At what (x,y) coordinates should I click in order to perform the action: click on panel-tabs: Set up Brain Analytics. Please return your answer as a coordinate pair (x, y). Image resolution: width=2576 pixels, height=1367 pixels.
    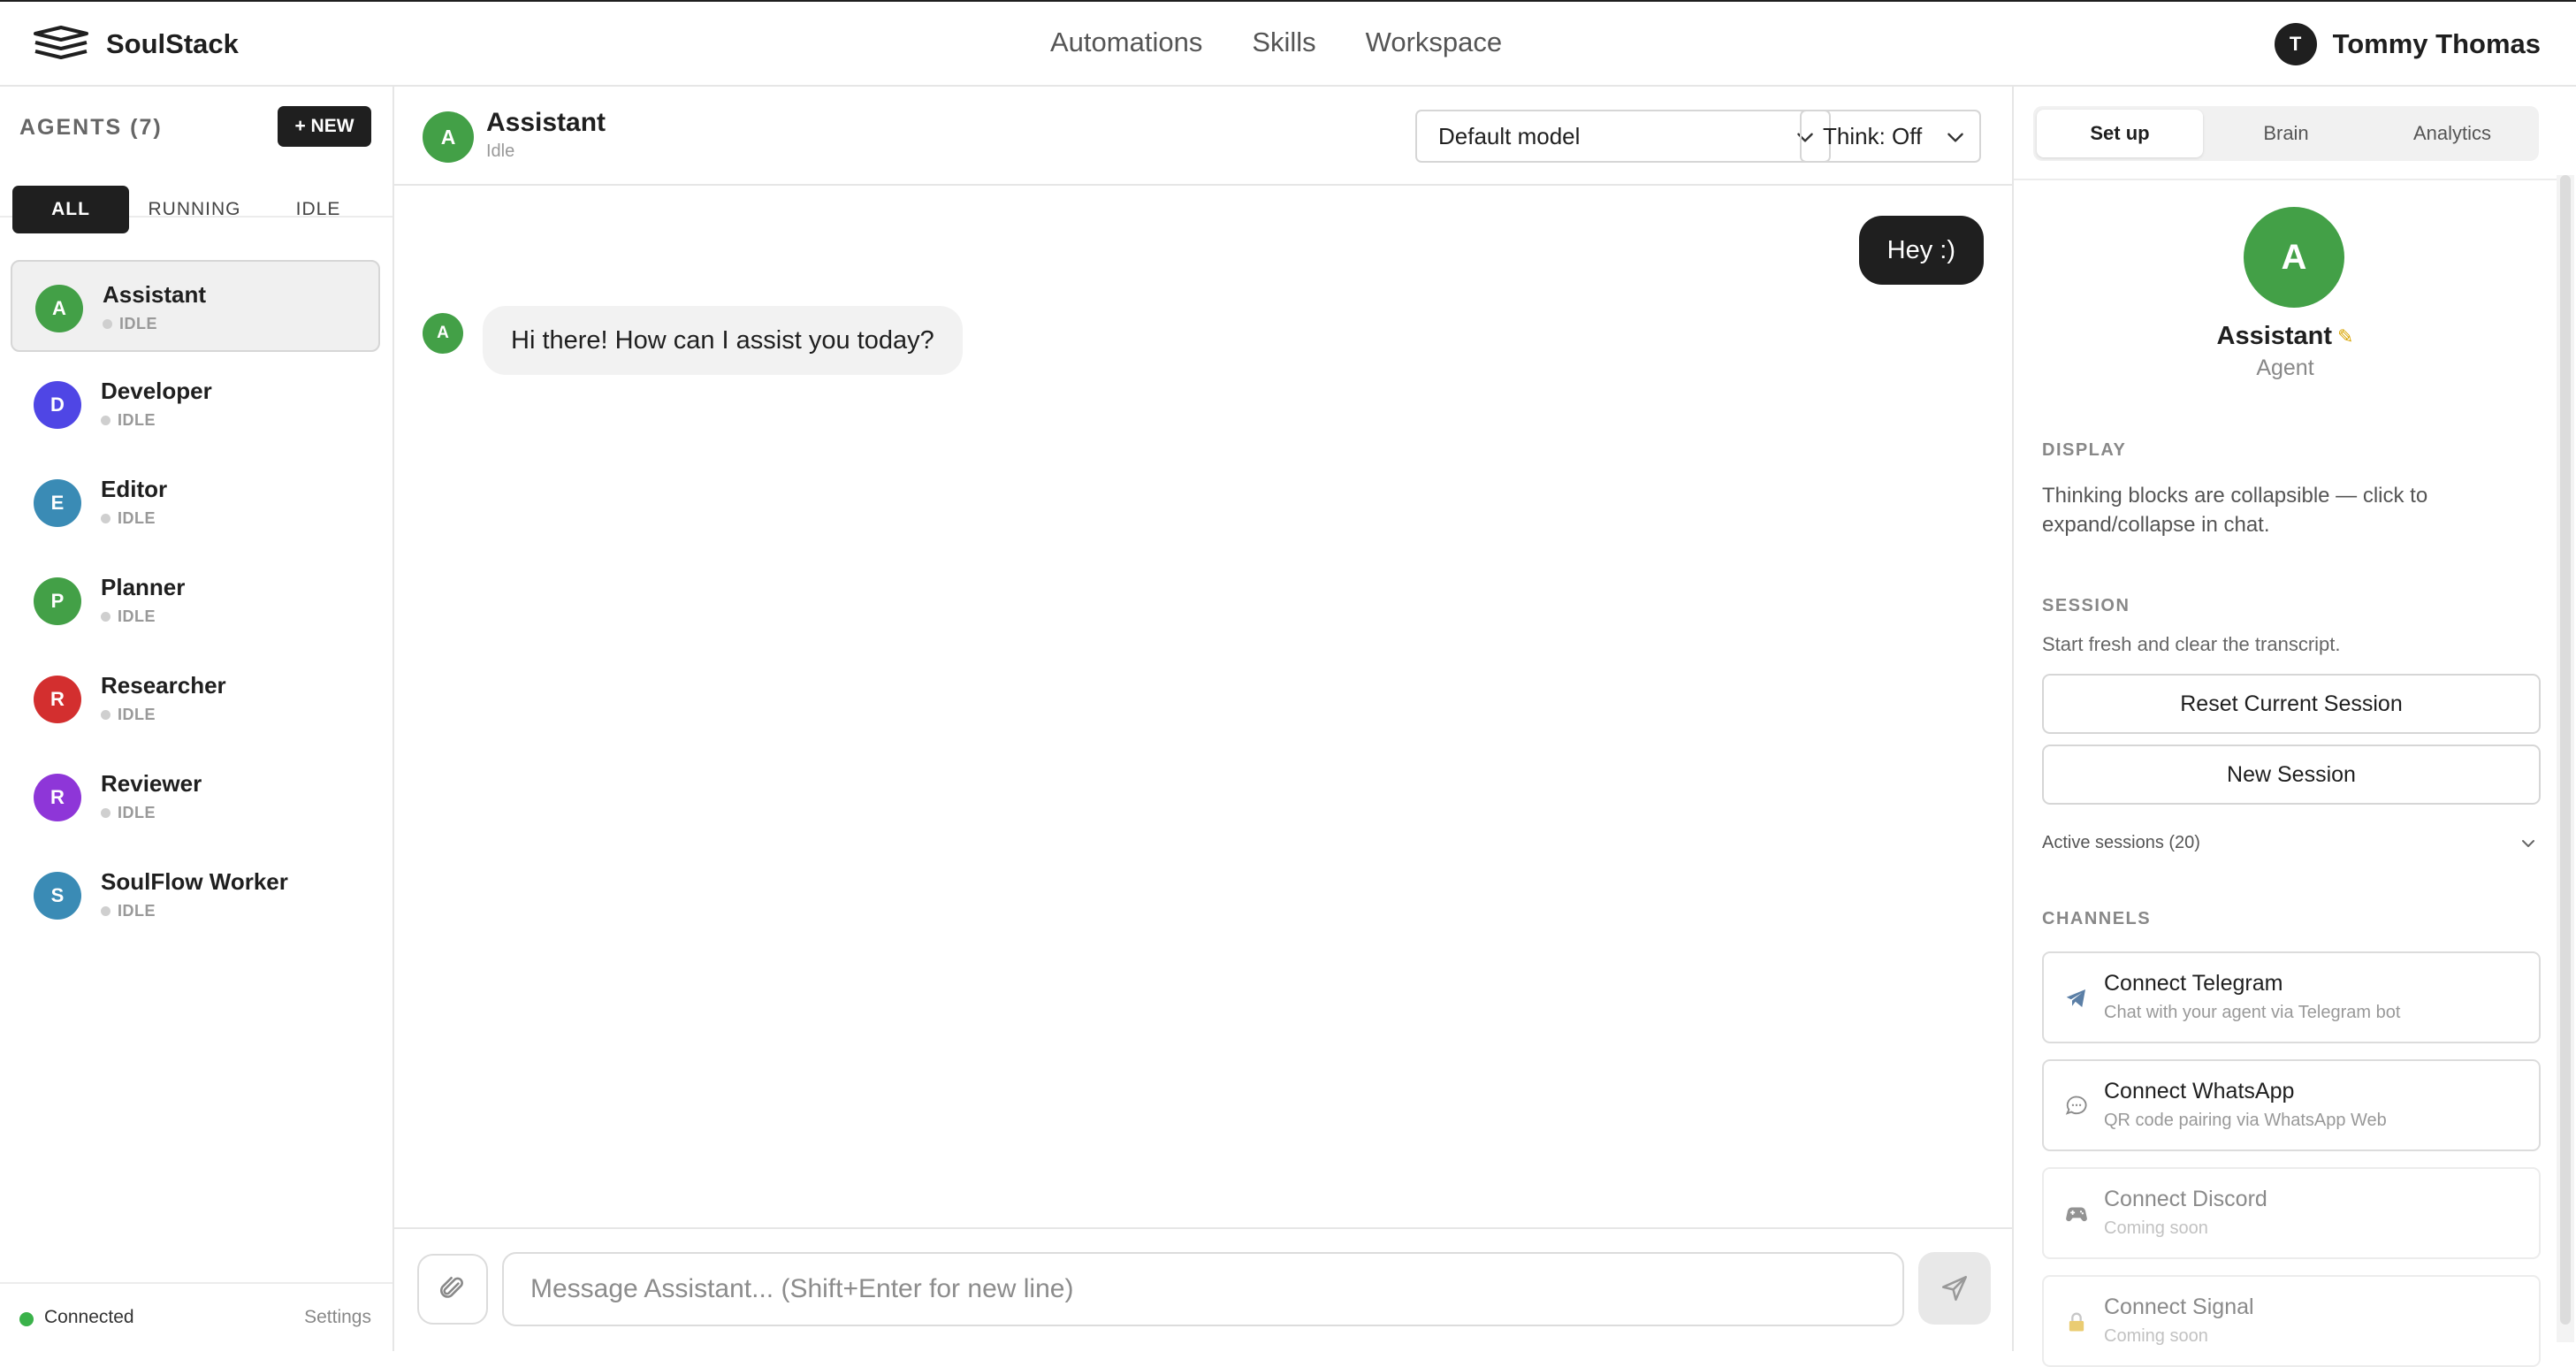
    Looking at the image, I should click on (2286, 133).